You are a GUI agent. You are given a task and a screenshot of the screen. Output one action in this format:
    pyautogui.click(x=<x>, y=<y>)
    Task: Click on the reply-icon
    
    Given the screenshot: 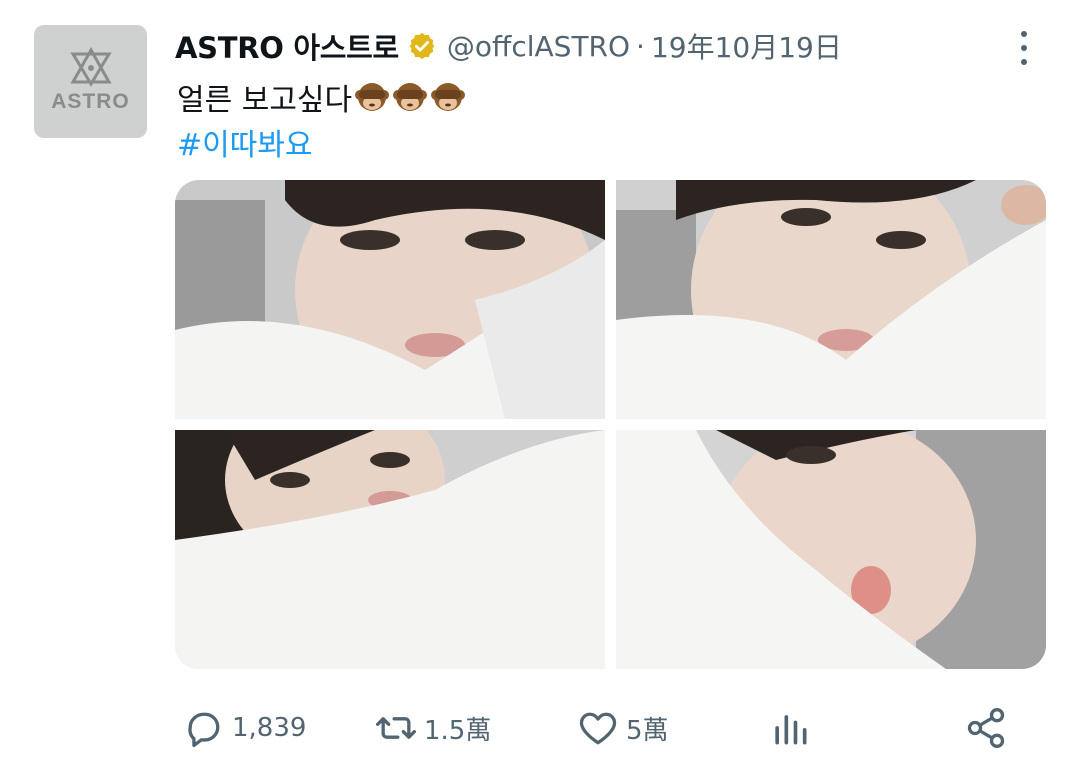 What is the action you would take?
    pyautogui.click(x=204, y=730)
    